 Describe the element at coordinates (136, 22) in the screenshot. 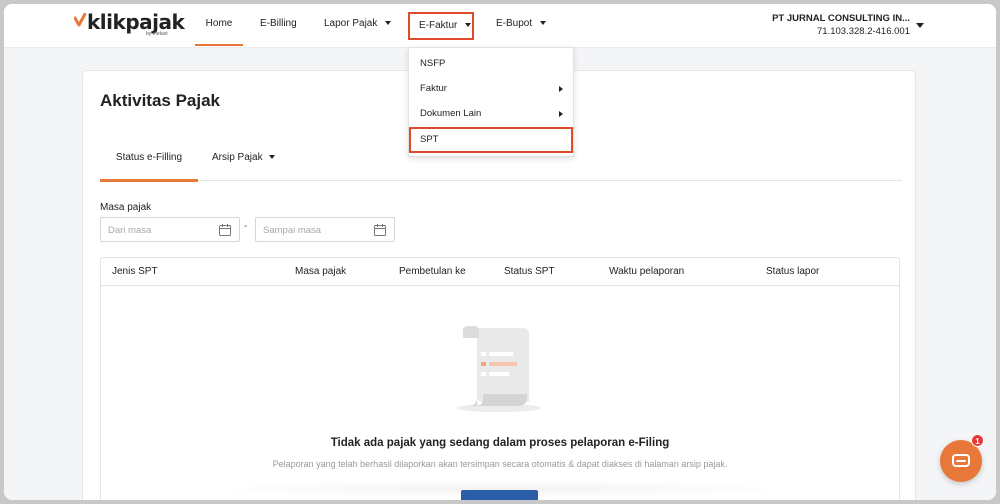

I see `logo-text: klikpajak` at that location.